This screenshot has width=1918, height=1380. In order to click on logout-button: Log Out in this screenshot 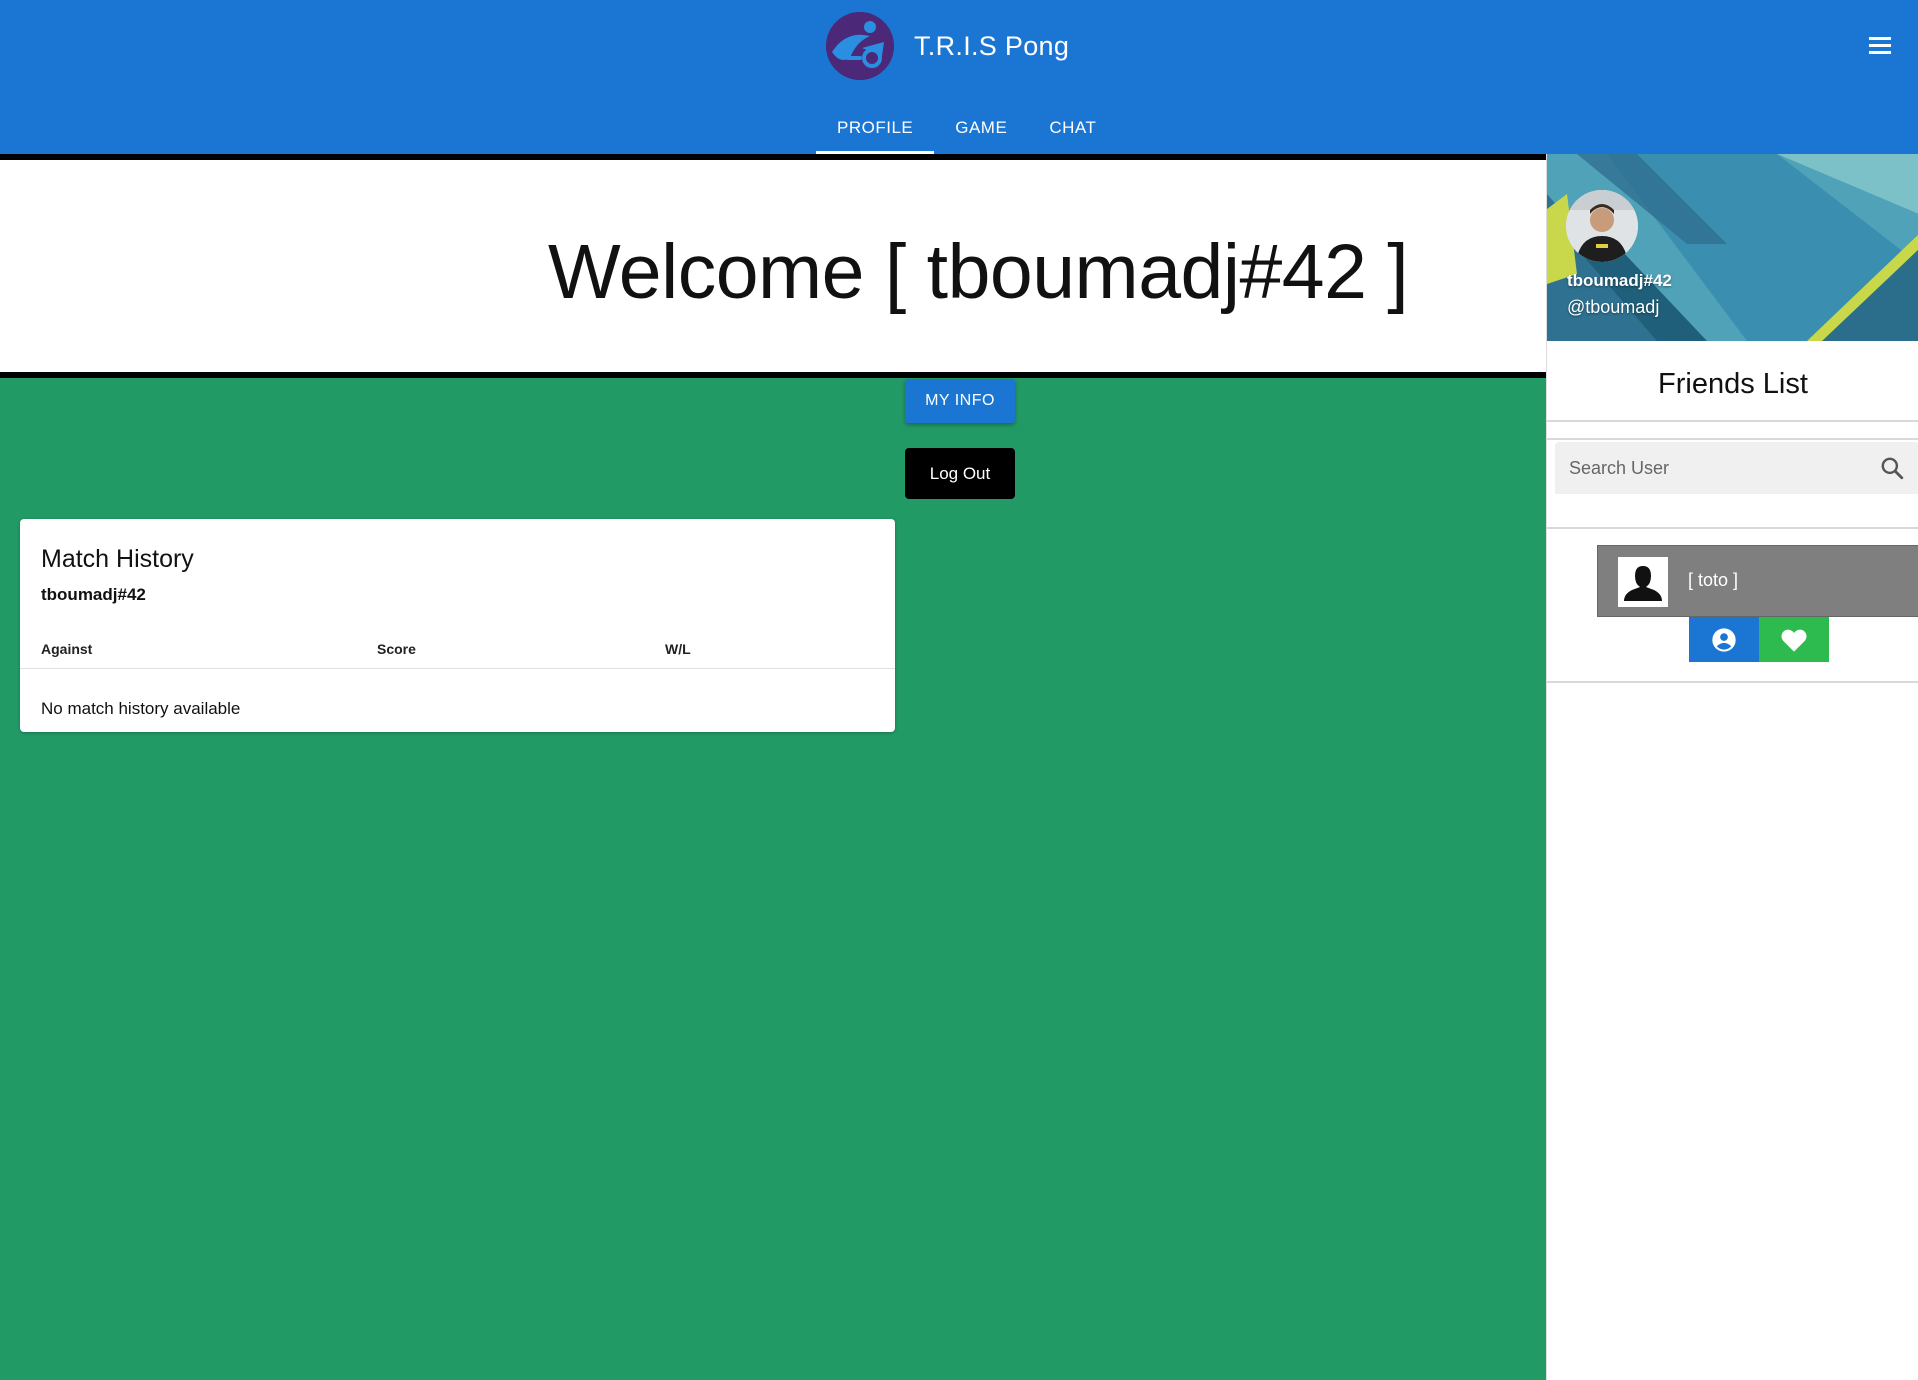, I will do `click(960, 473)`.